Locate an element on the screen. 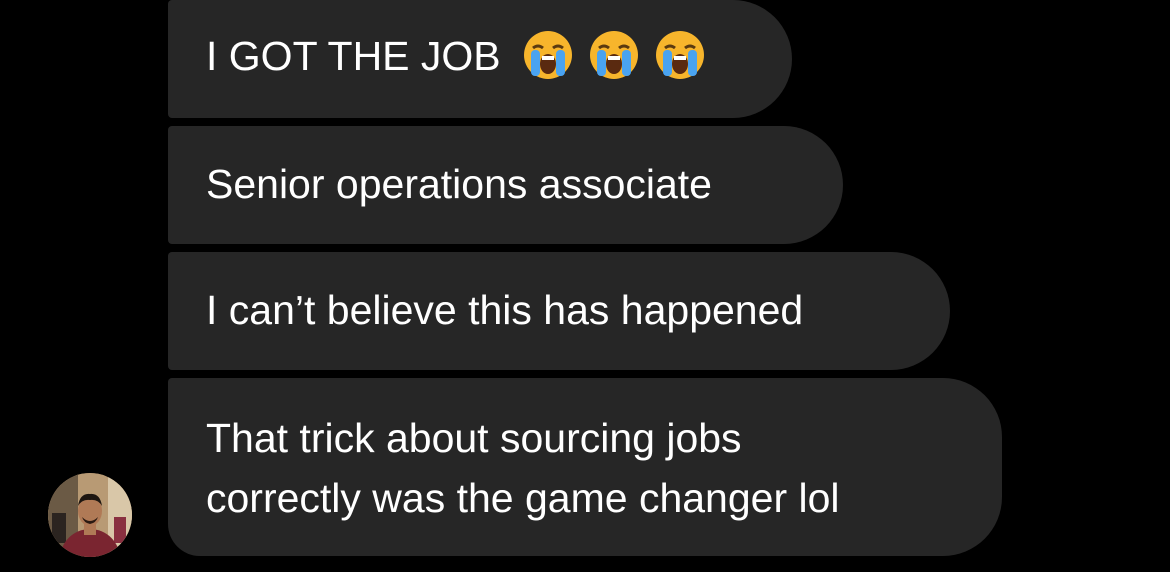 This screenshot has width=1170, height=572. message-text: Senior operations associate is located at coordinates (459, 184).